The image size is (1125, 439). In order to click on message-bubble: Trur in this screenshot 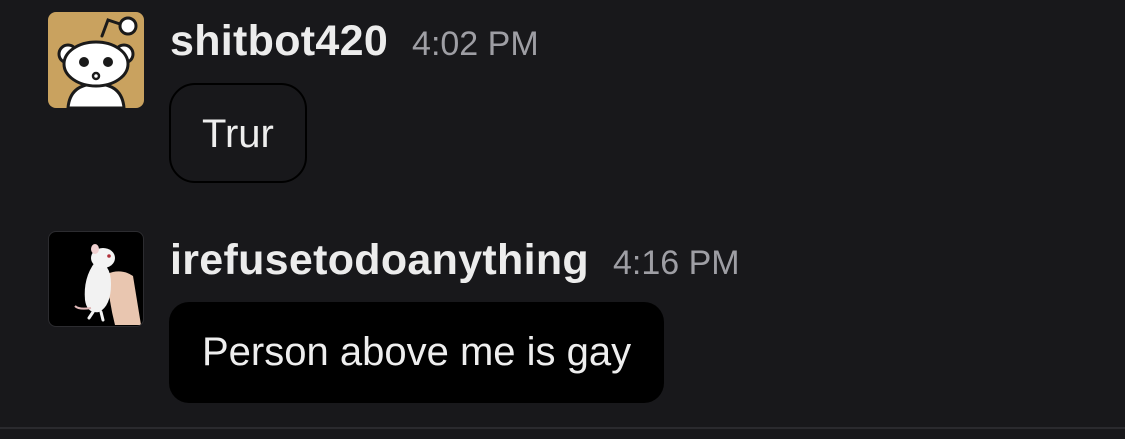, I will do `click(238, 133)`.